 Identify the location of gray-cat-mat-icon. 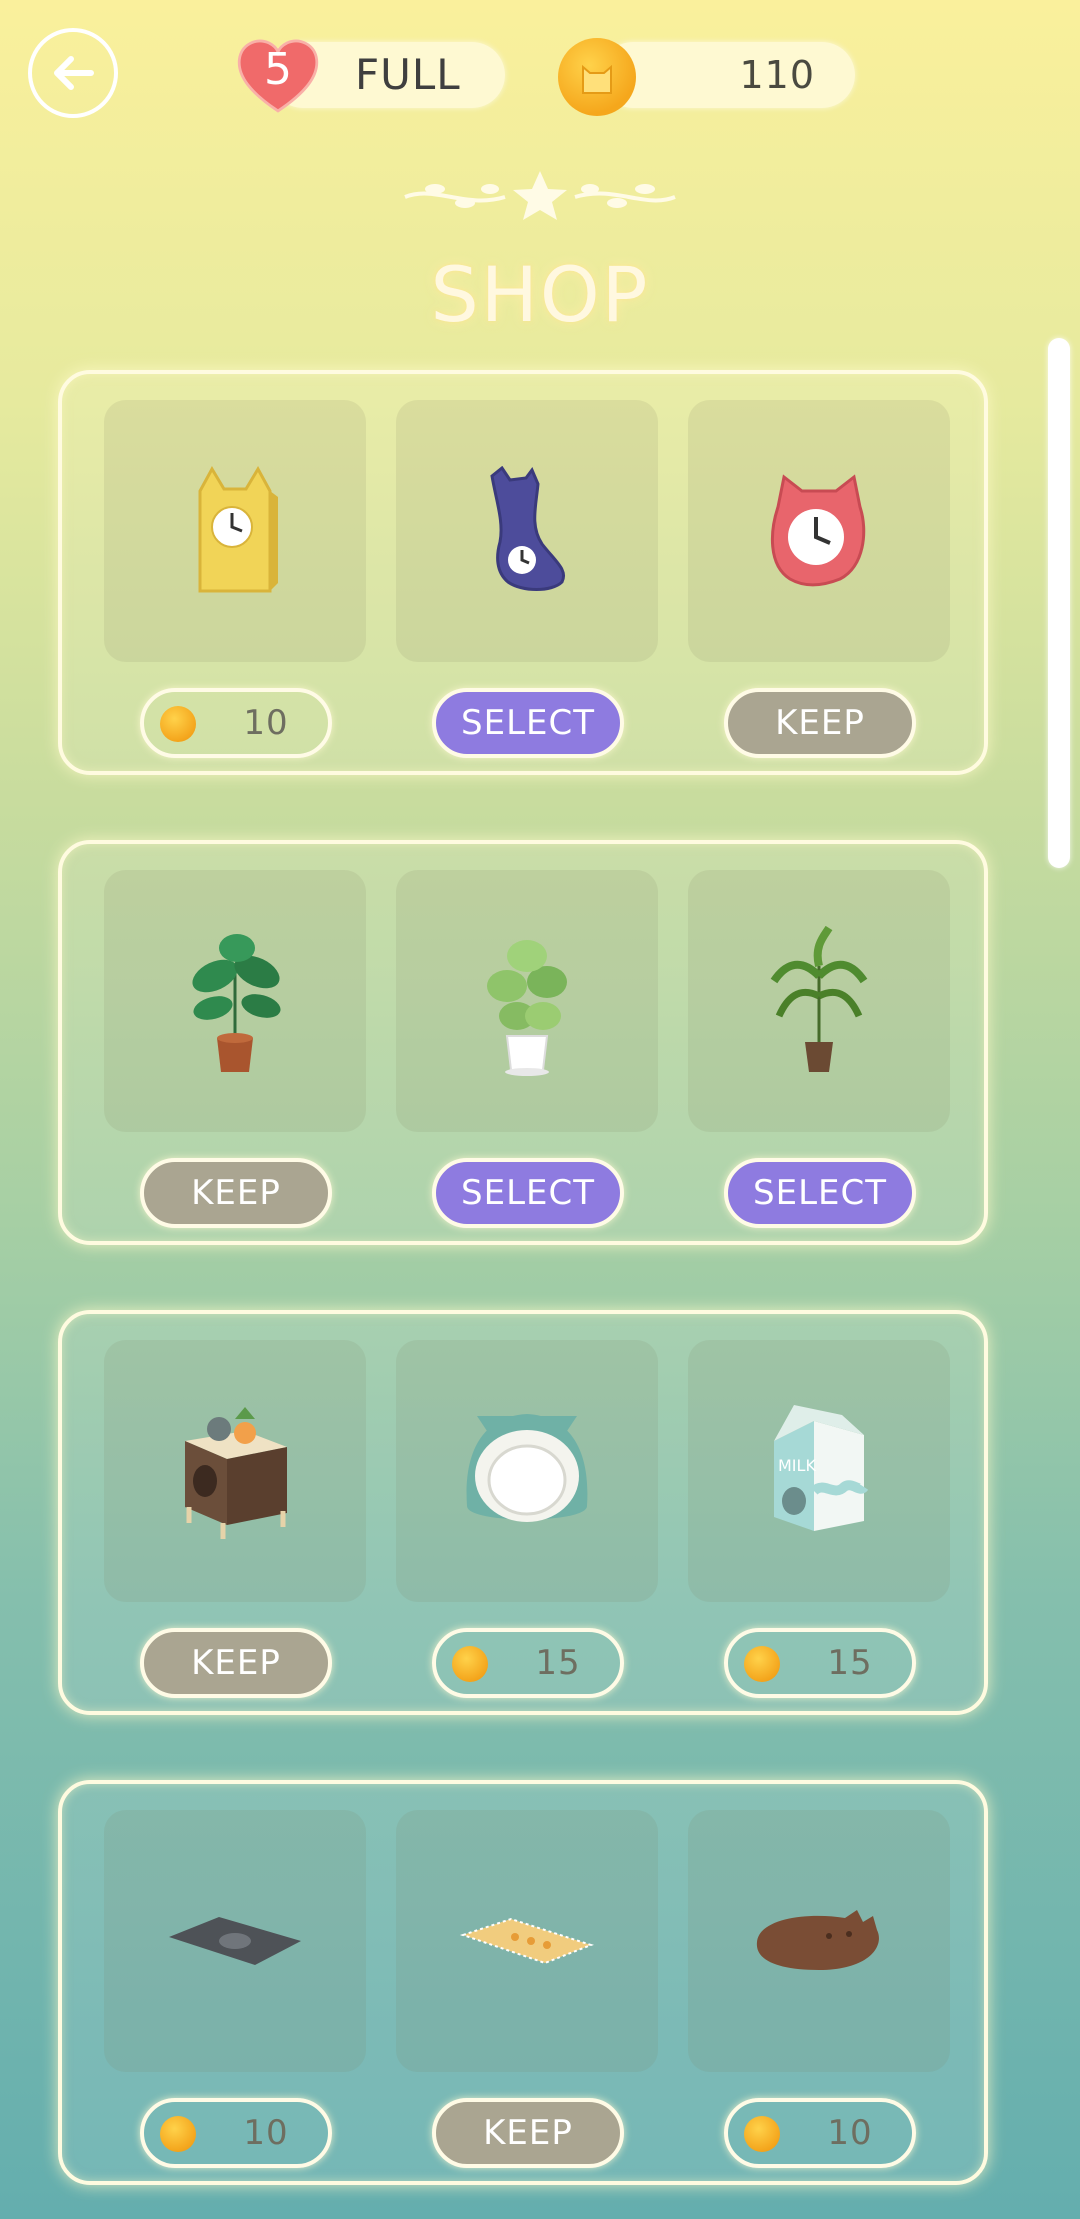
(235, 1941).